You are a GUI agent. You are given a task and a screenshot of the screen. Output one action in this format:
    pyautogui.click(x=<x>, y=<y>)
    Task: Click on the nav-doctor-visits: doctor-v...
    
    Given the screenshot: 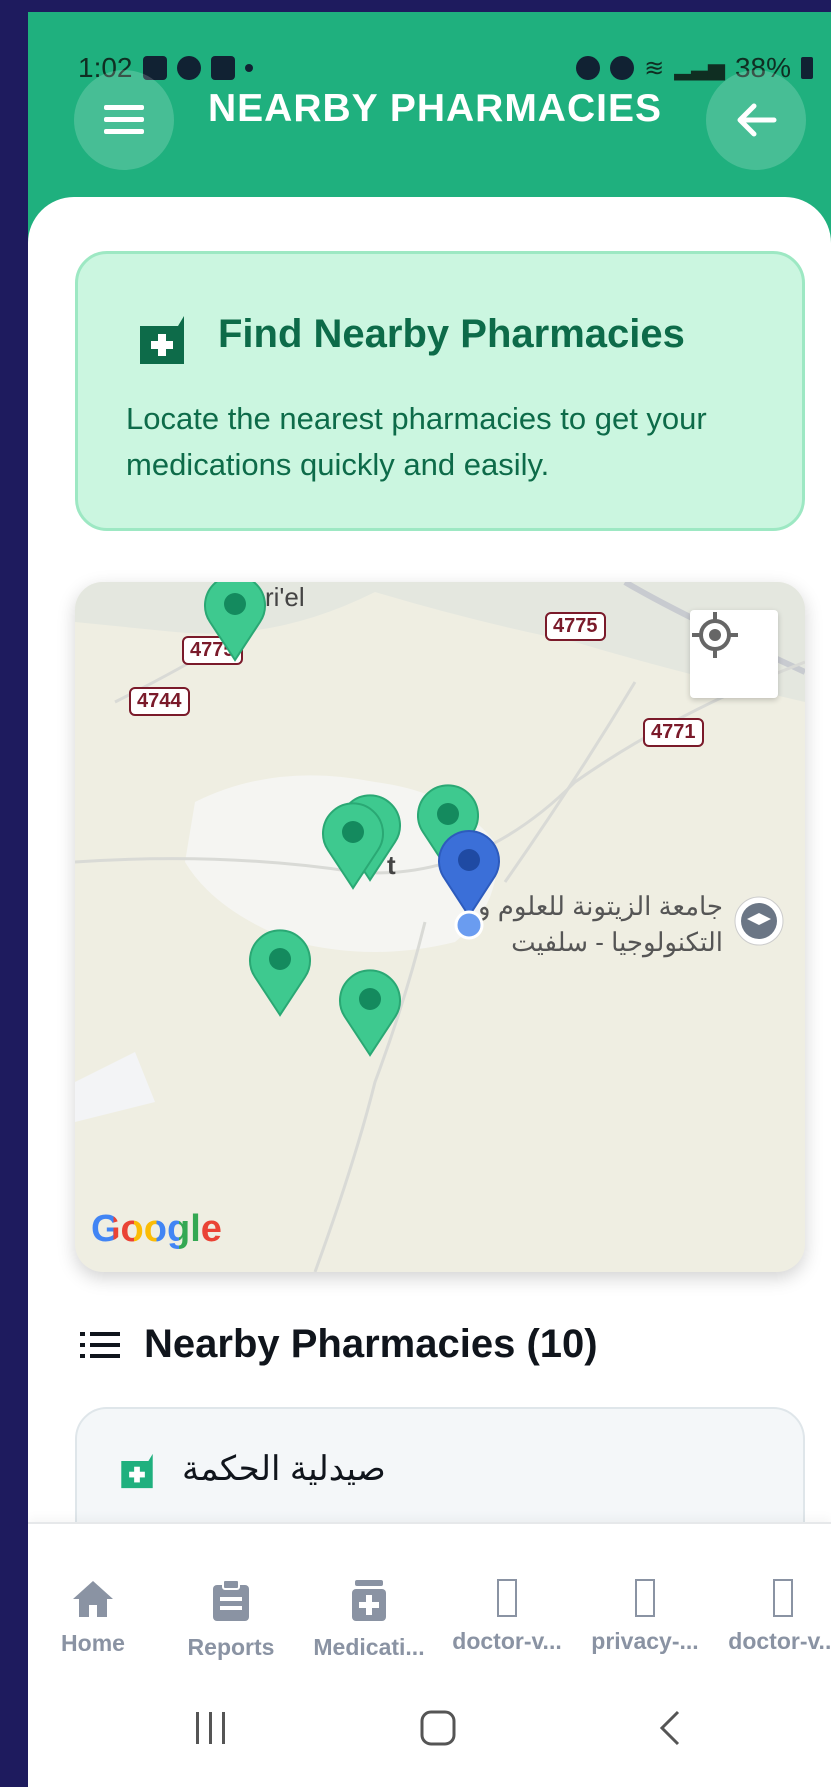 What is the action you would take?
    pyautogui.click(x=507, y=1617)
    